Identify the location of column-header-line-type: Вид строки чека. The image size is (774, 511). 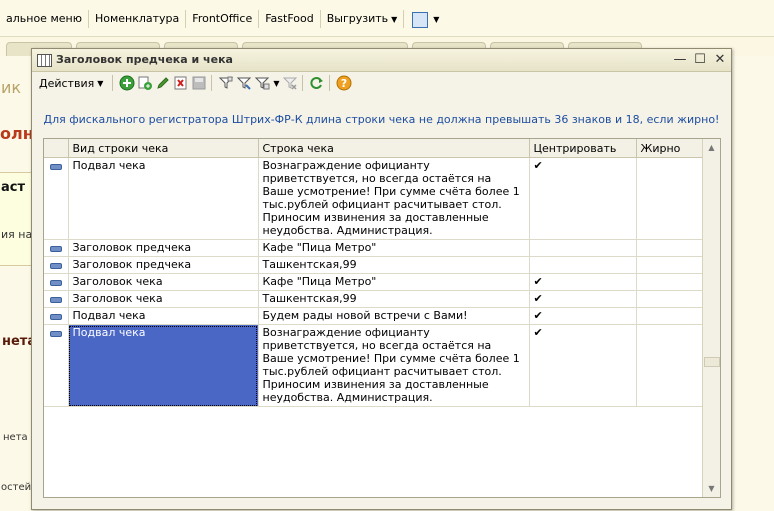
(163, 148).